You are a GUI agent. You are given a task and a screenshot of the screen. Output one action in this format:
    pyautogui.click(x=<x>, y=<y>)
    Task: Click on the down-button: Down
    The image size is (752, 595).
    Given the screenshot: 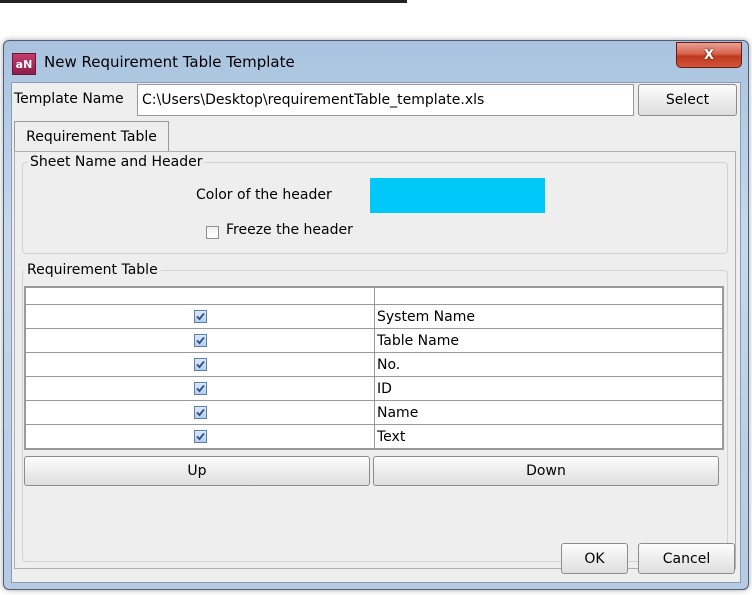 What is the action you would take?
    pyautogui.click(x=546, y=471)
    